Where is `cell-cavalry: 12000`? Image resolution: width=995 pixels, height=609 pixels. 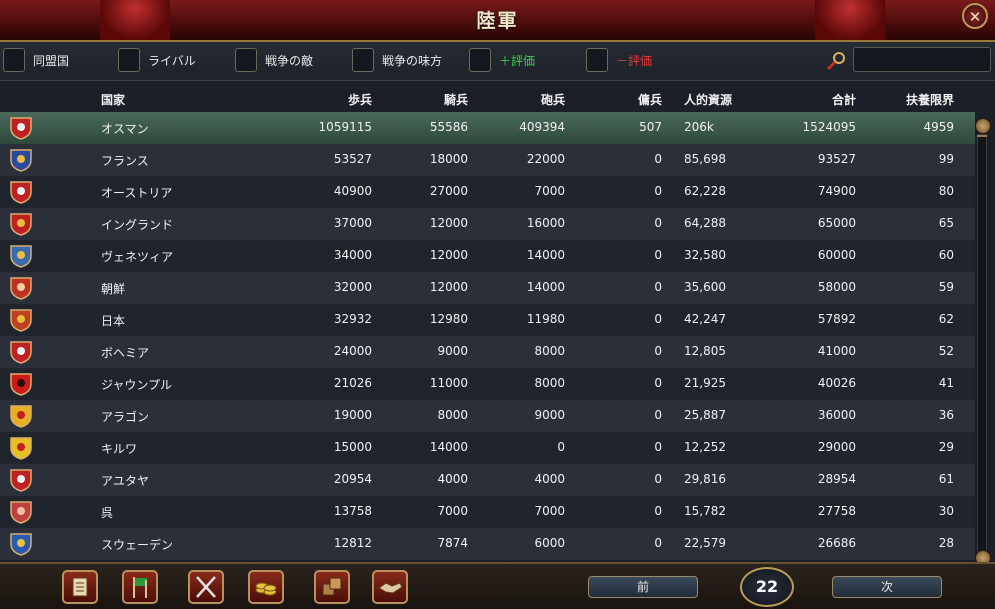 cell-cavalry: 12000 is located at coordinates (448, 255).